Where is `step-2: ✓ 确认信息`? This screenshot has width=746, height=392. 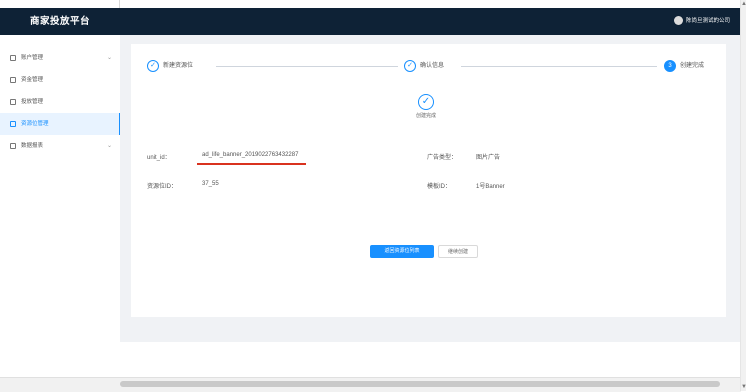 step-2: ✓ 确认信息 is located at coordinates (424, 66).